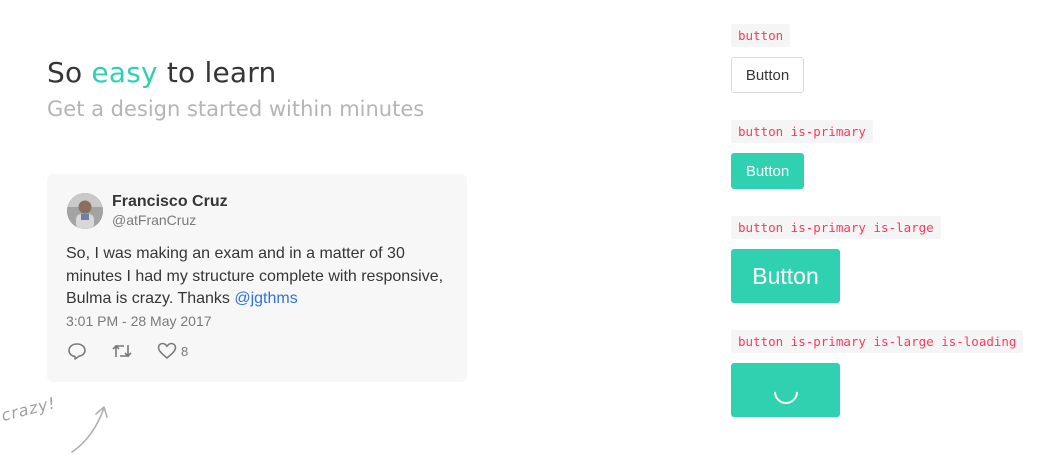 The image size is (1038, 465). What do you see at coordinates (170, 202) in the screenshot?
I see `tweet-author-name: Francisco Cruz` at bounding box center [170, 202].